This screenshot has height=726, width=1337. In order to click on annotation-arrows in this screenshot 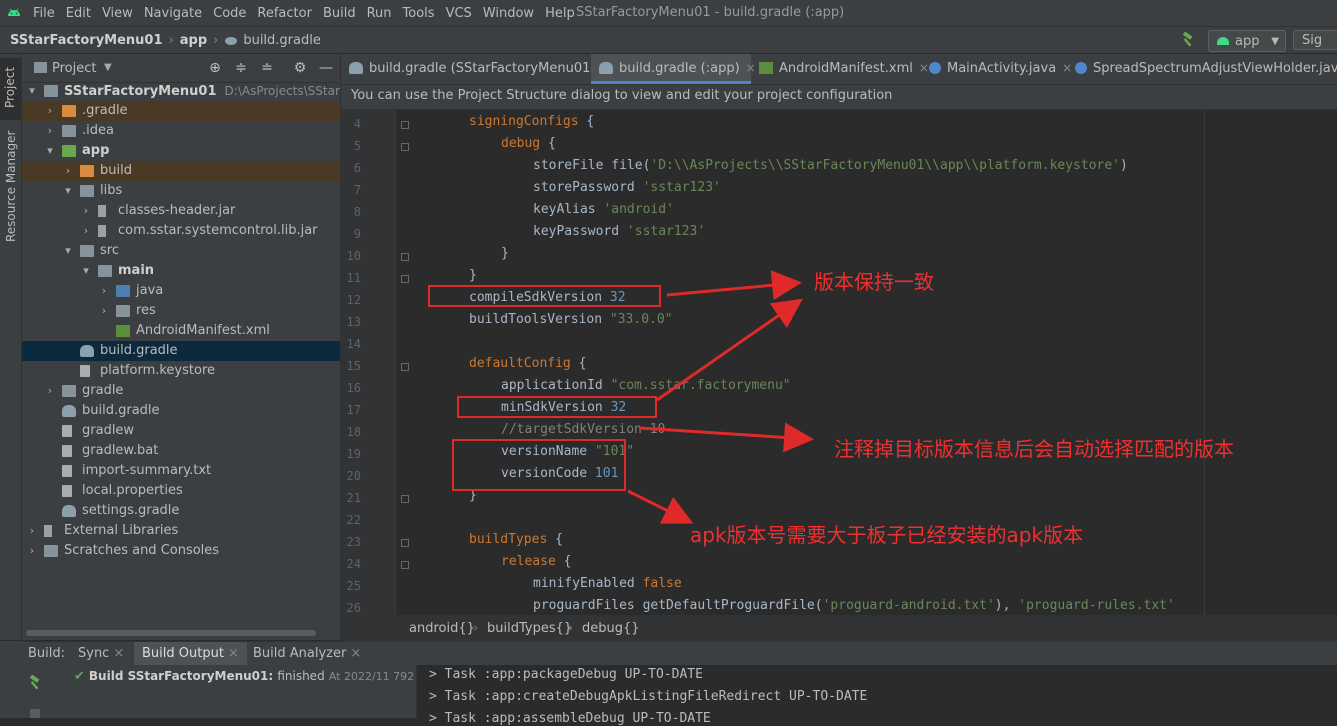, I will do `click(720, 397)`.